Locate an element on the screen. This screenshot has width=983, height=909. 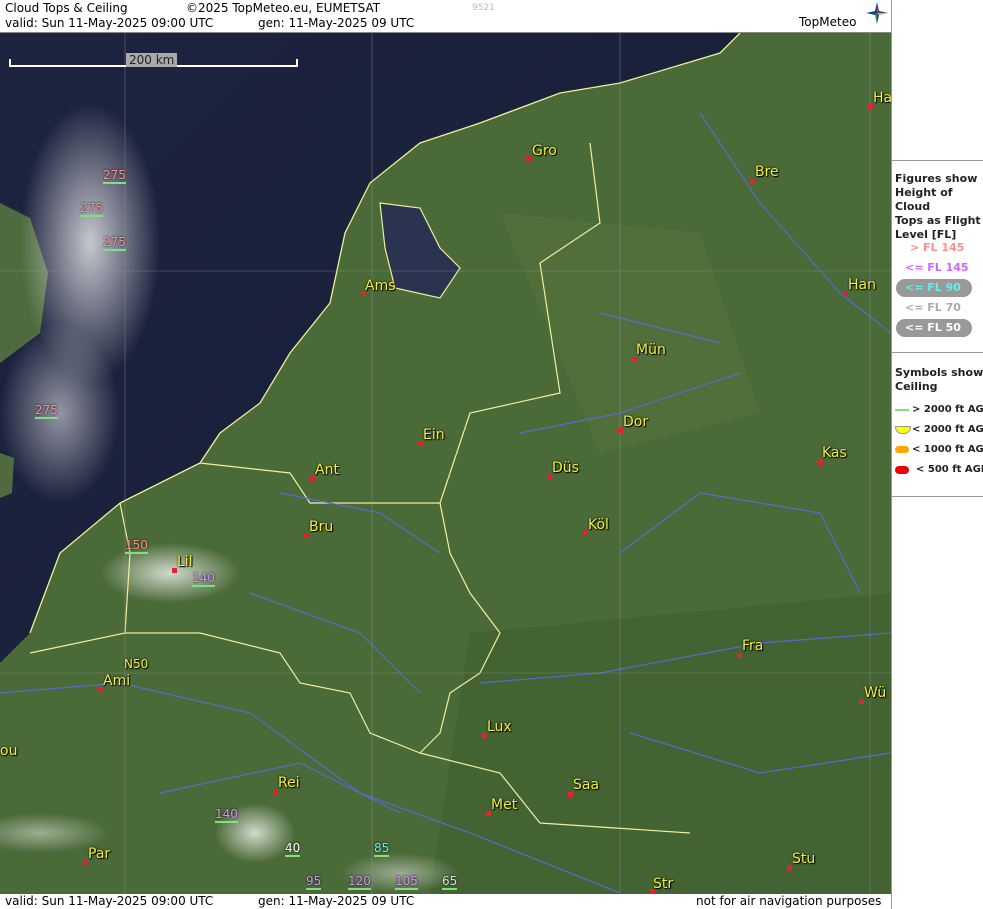
city-label: Par is located at coordinates (99, 854).